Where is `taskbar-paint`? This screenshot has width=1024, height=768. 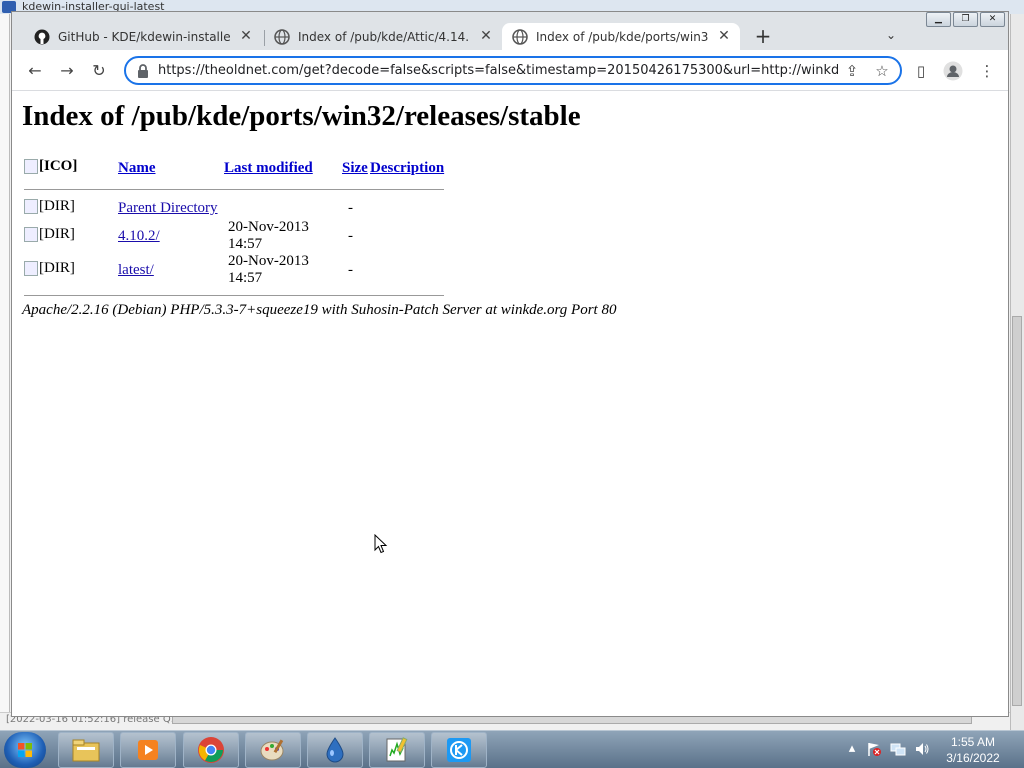 taskbar-paint is located at coordinates (273, 750).